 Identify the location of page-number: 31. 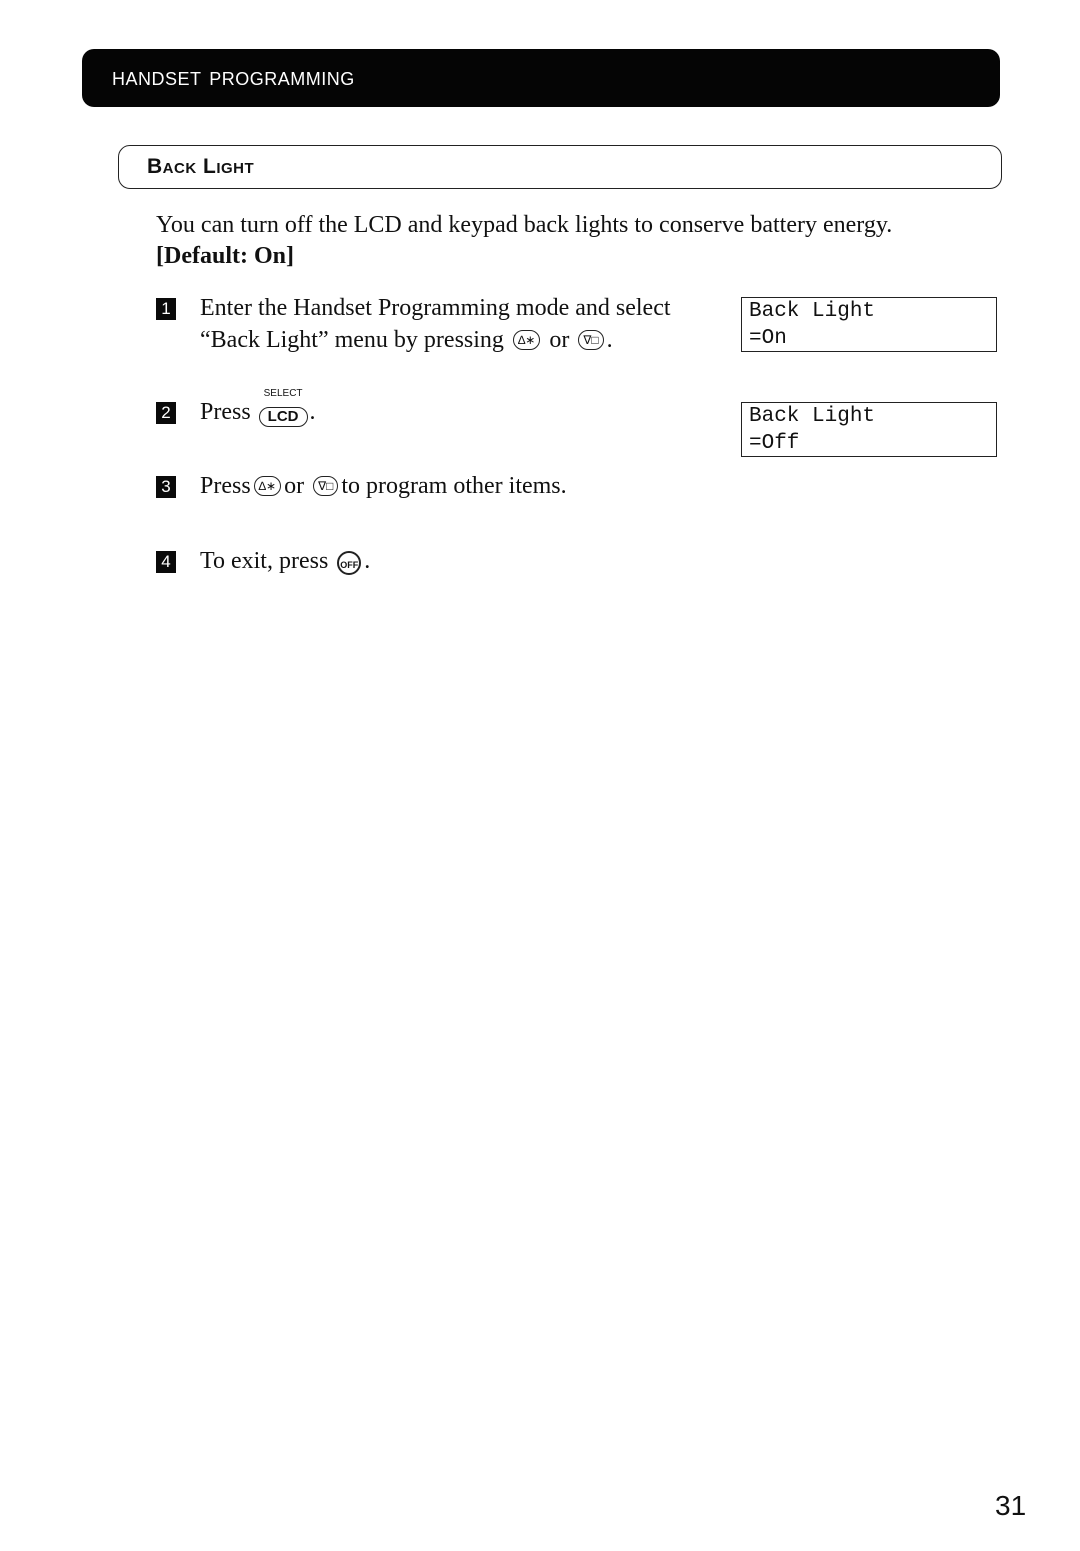
(1011, 1505).